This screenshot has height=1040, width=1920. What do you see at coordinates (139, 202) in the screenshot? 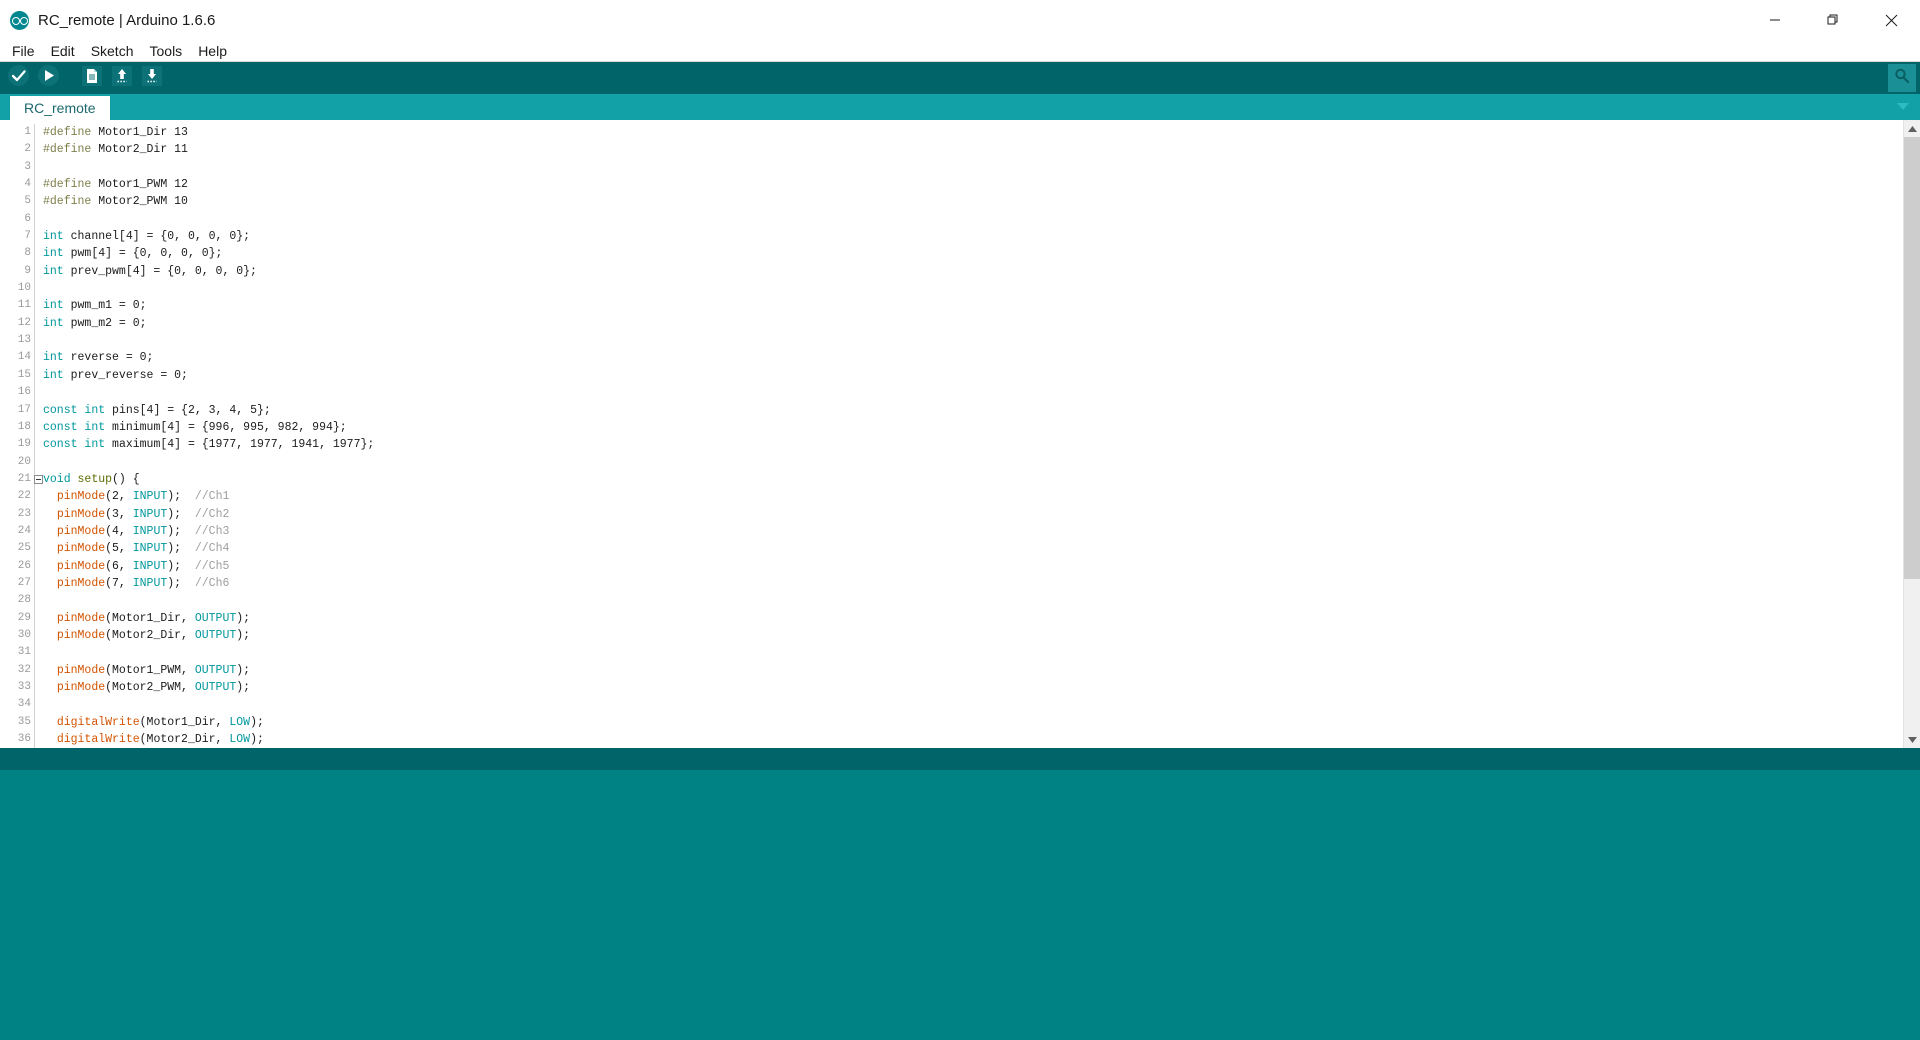
I see `code-token: Motor2_PWM 10` at bounding box center [139, 202].